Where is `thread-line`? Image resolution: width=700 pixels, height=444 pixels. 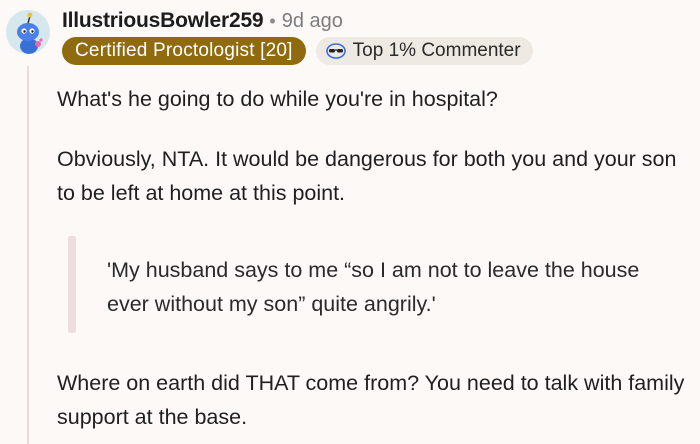
thread-line is located at coordinates (28, 255).